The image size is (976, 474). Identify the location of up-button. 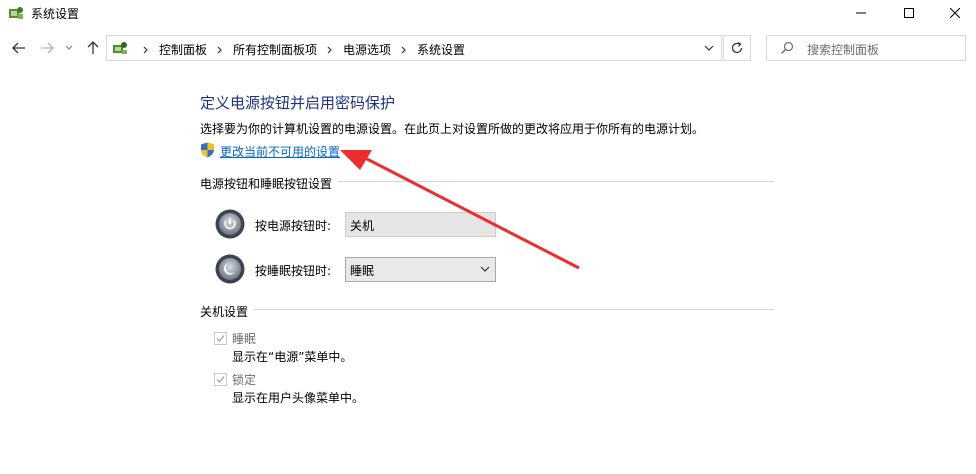
(93, 48).